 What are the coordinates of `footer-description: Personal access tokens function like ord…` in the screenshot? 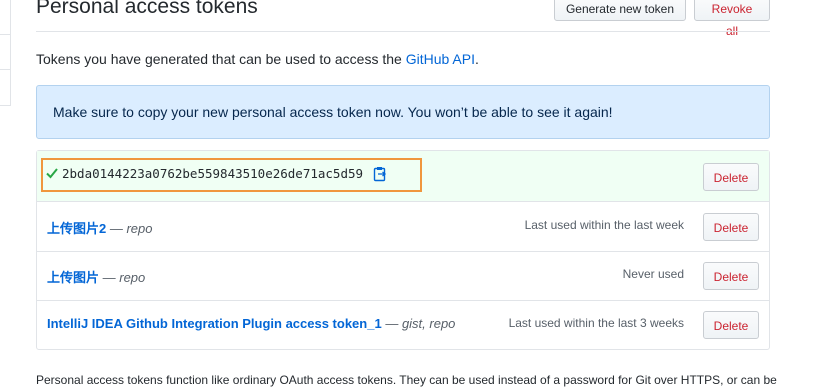 It's located at (406, 380).